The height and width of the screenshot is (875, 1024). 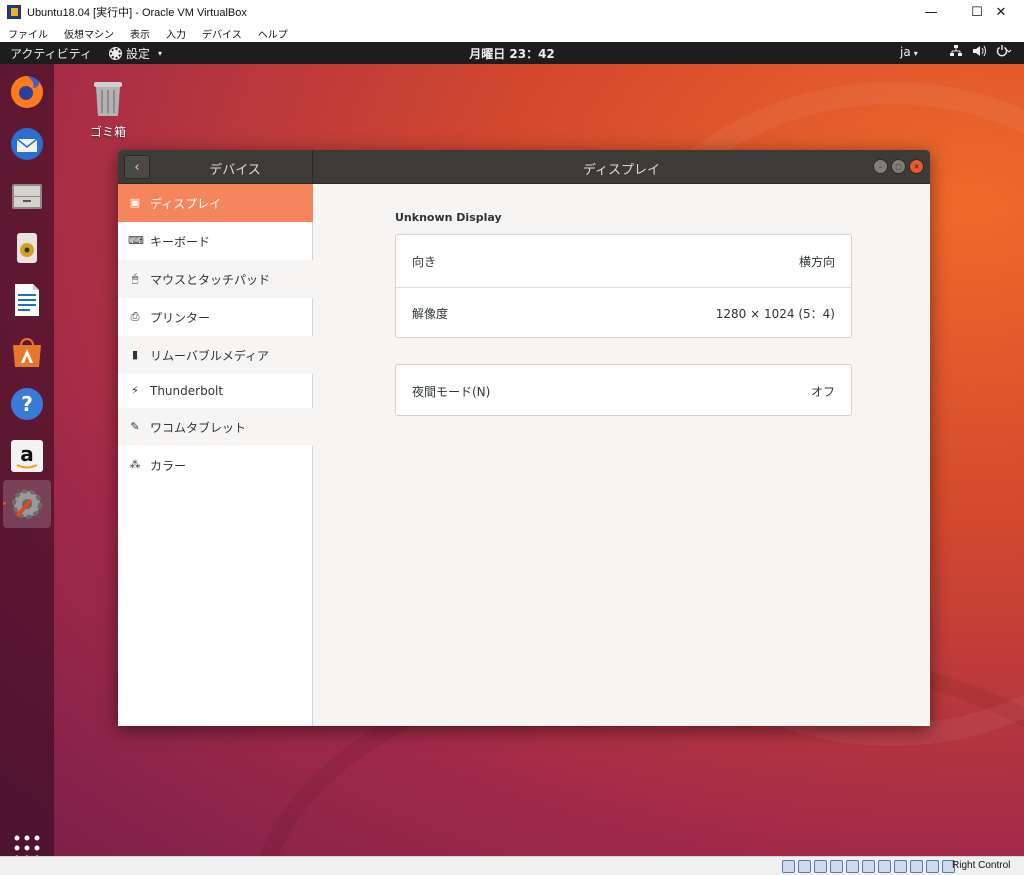 What do you see at coordinates (136, 240) in the screenshot?
I see `keyboard-icon: ⌨` at bounding box center [136, 240].